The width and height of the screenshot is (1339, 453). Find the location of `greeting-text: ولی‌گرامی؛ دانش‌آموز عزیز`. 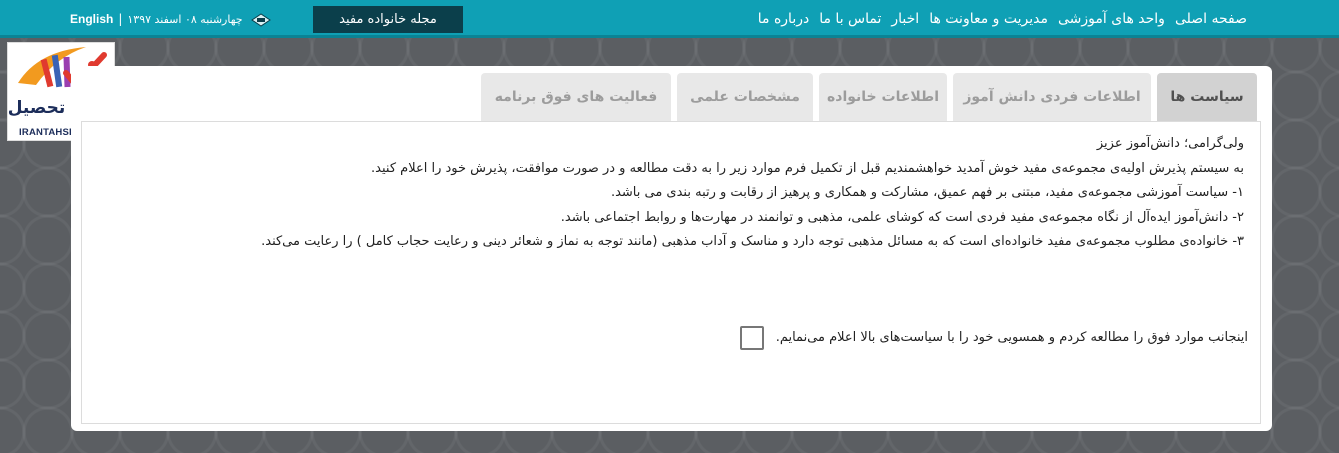

greeting-text: ولی‌گرامی؛ دانش‌آموز عزیز is located at coordinates (1170, 143).